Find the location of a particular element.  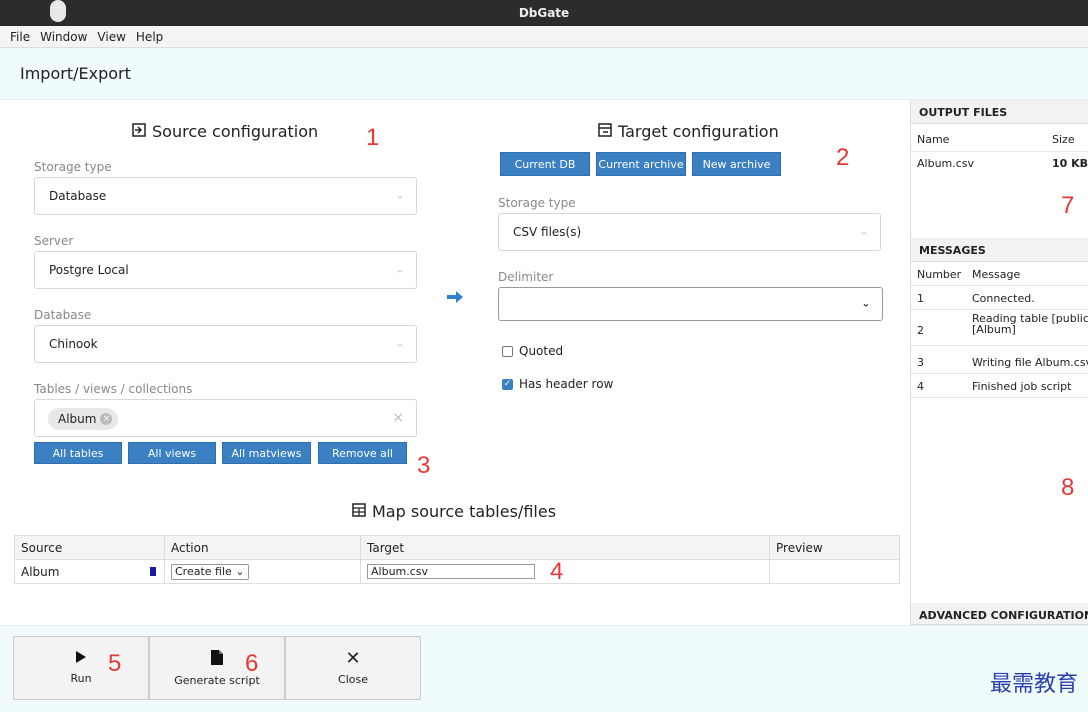

database-select: Chinook ⌄ is located at coordinates (225, 344).